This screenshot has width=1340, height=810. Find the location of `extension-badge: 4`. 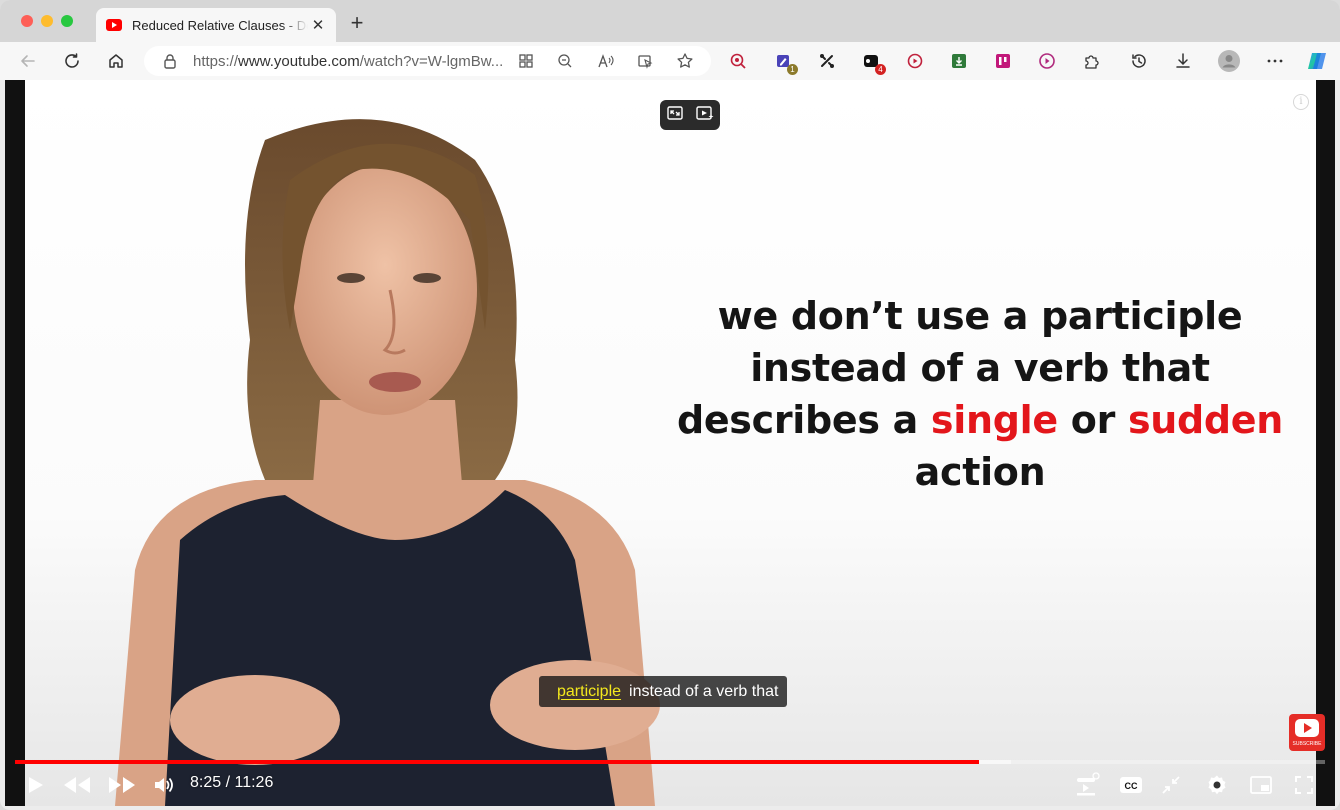

extension-badge: 4 is located at coordinates (880, 69).